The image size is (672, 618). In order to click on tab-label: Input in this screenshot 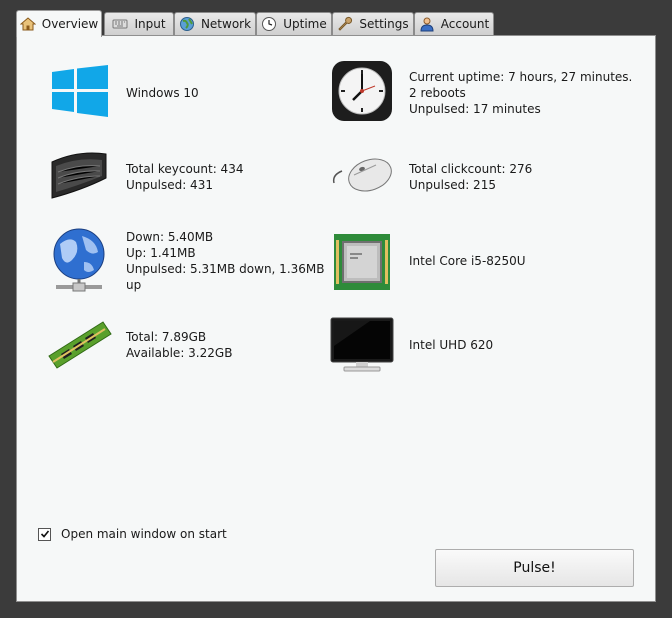, I will do `click(150, 24)`.